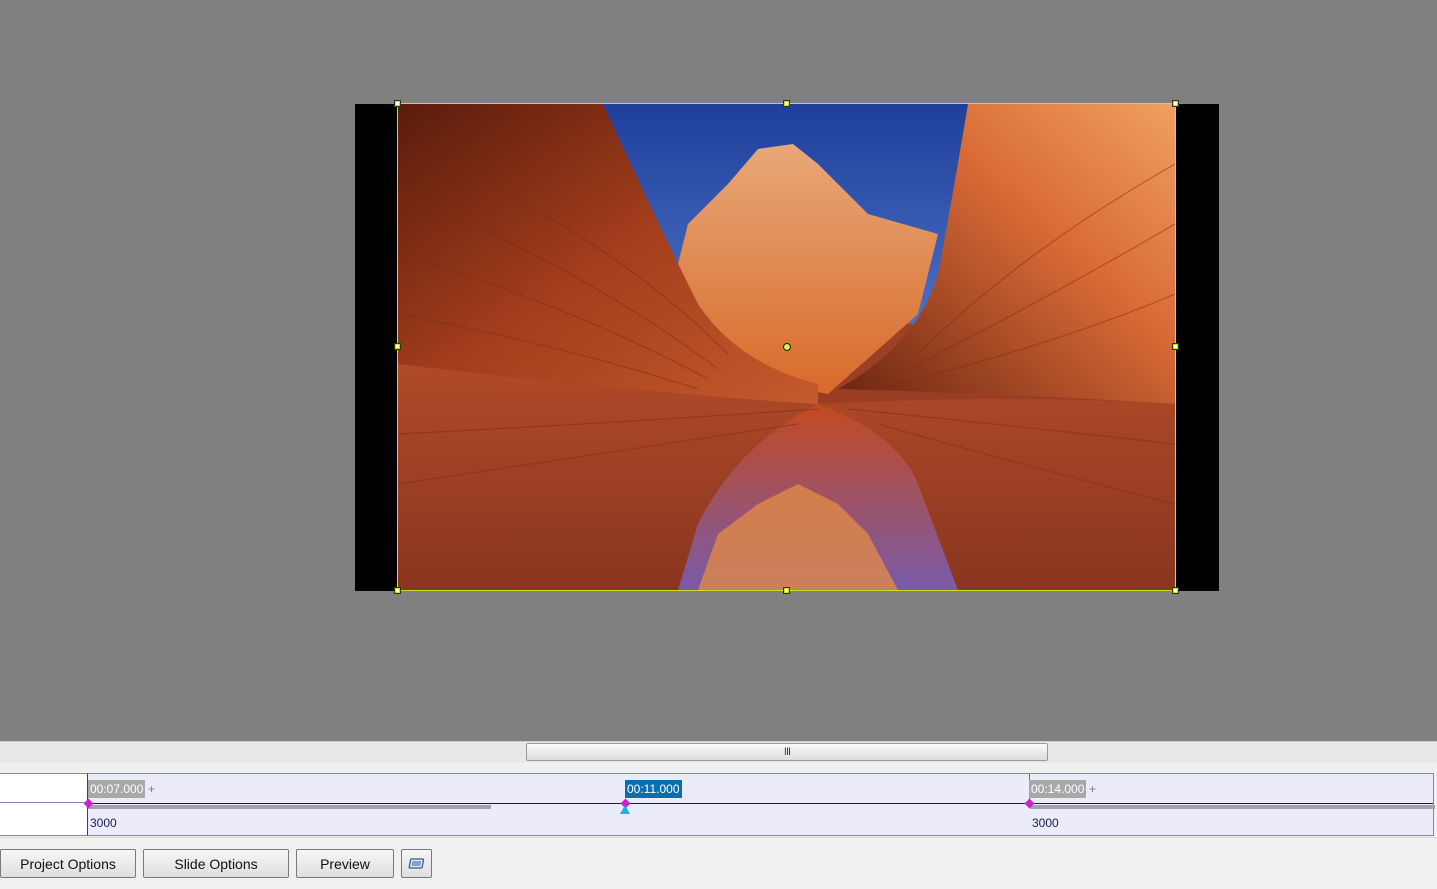  Describe the element at coordinates (625, 809) in the screenshot. I see `playhead-marker-icon` at that location.